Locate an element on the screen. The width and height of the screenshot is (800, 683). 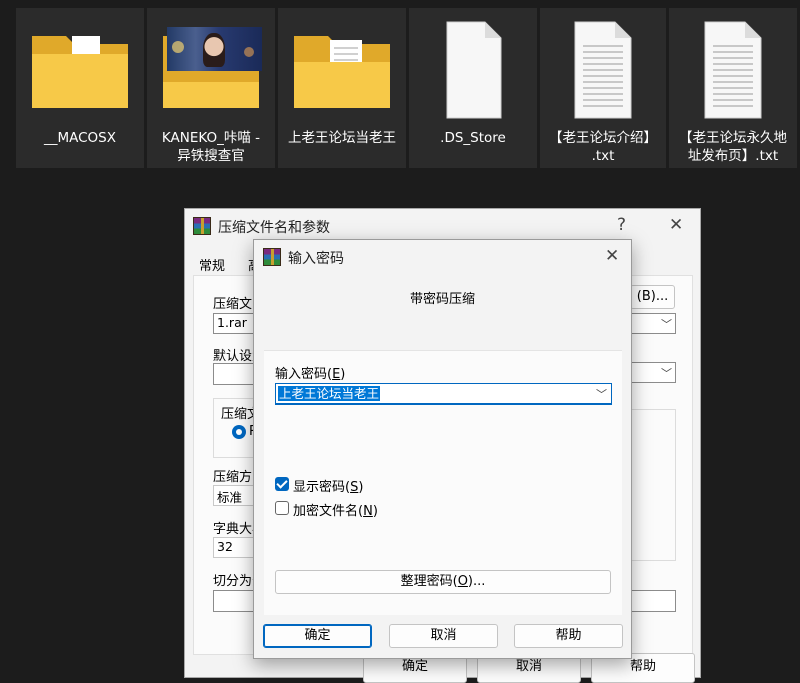
file-label: .DS_Store is located at coordinates (473, 138).